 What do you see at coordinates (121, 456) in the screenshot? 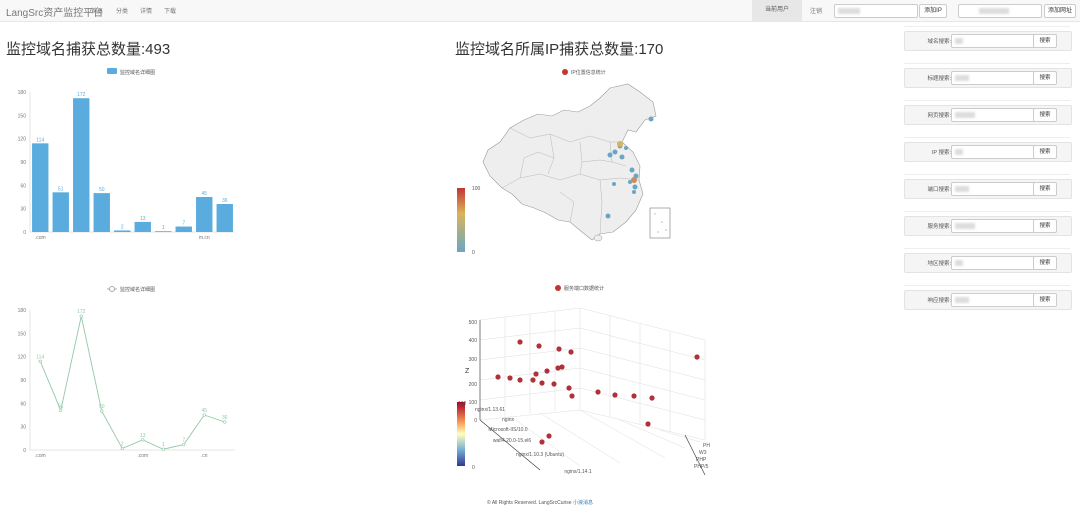
I see `line-x-axis: .com .com .cn` at bounding box center [121, 456].